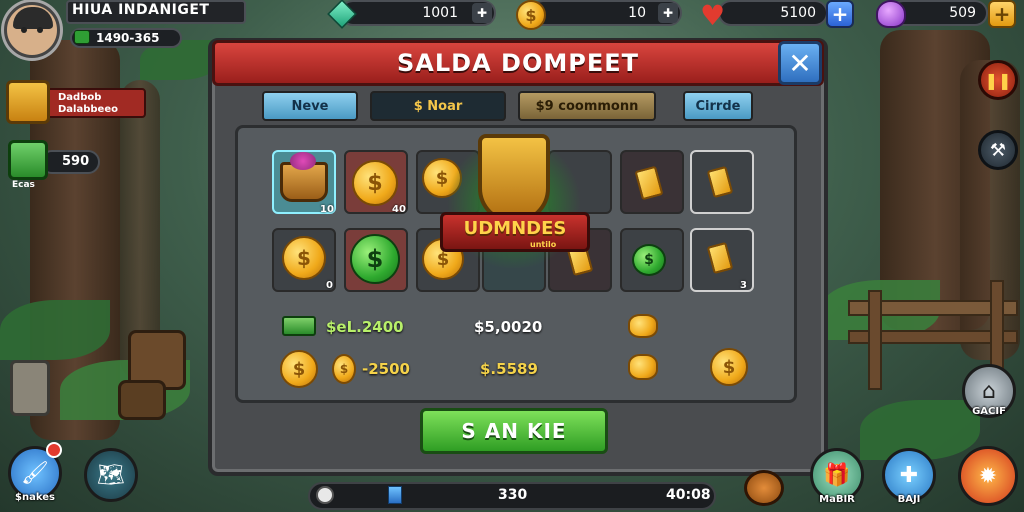 This screenshot has height=512, width=1024. What do you see at coordinates (1002, 14) in the screenshot?
I see `plus-button-gold: +` at bounding box center [1002, 14].